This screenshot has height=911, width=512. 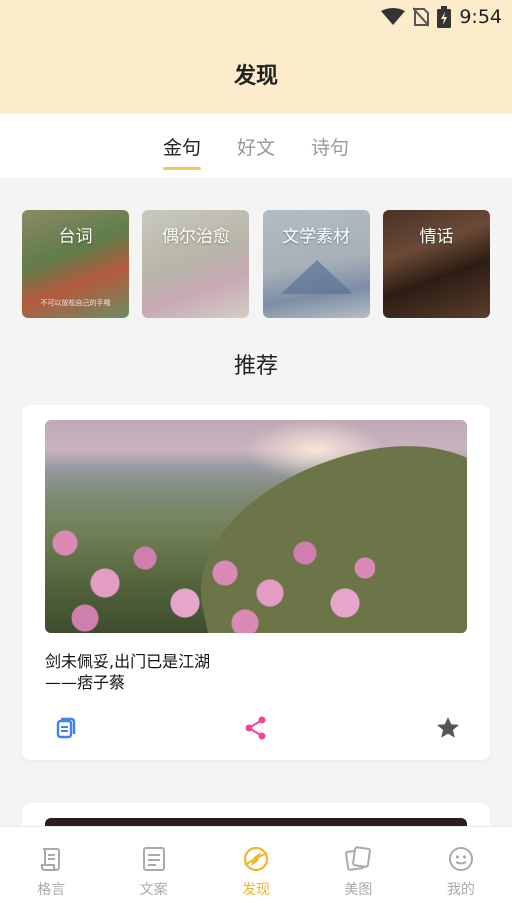 What do you see at coordinates (195, 237) in the screenshot?
I see `category-label: 偶尔治愈` at bounding box center [195, 237].